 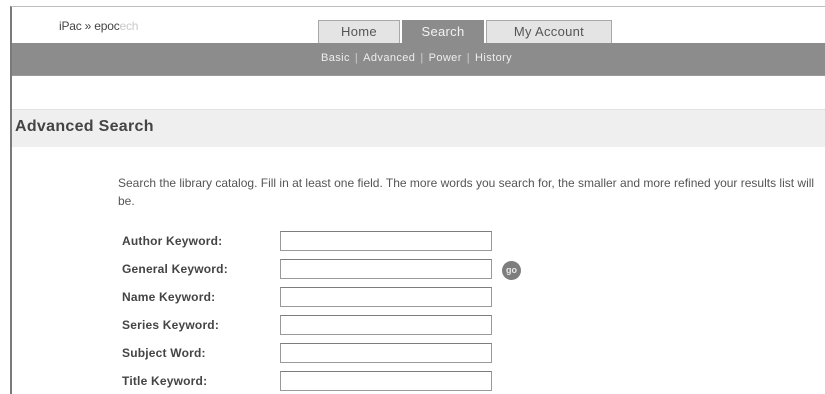 What do you see at coordinates (70, 26) in the screenshot?
I see `logo-main-text: iPac` at bounding box center [70, 26].